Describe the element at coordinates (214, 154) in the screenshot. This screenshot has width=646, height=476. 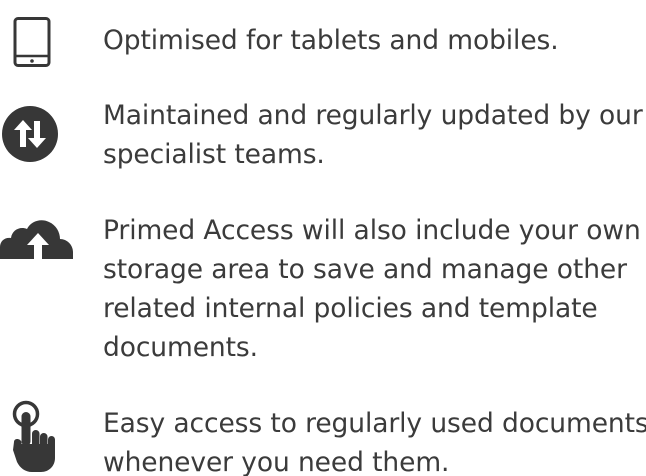
I see `feature-line: specialist teams.` at that location.